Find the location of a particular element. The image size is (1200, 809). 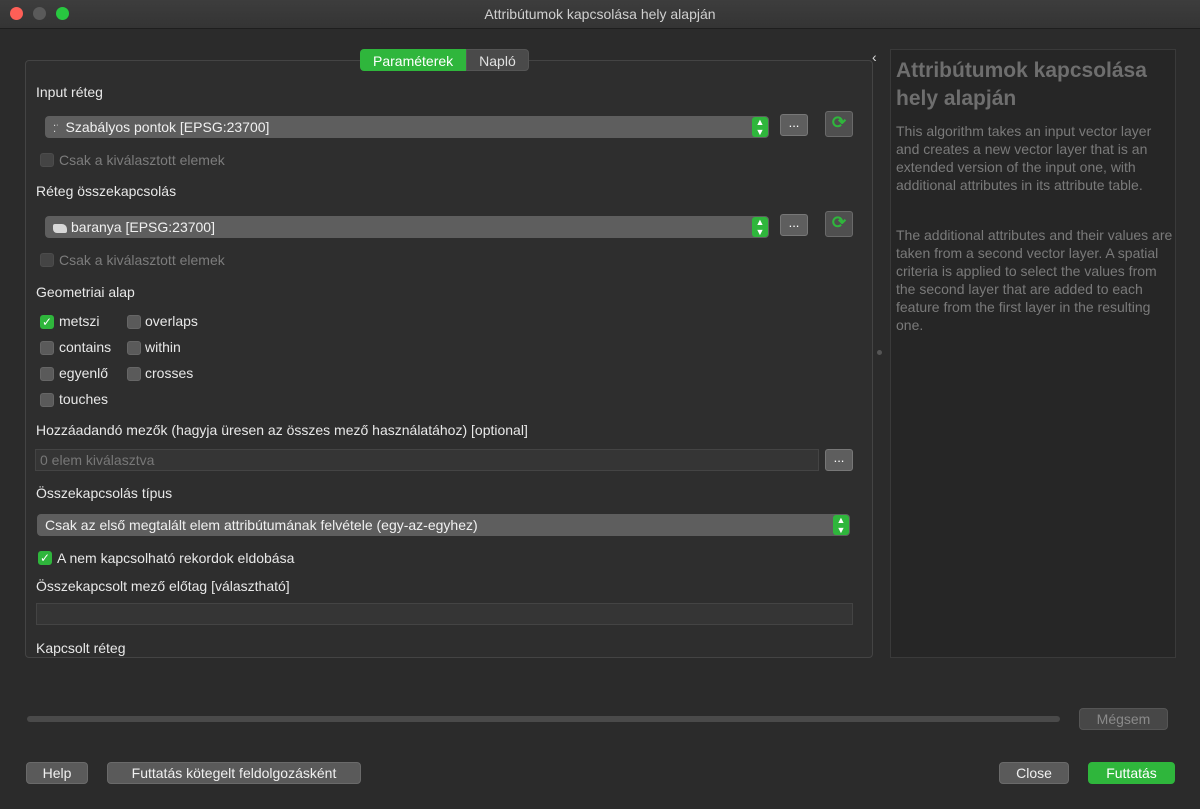

input-layer-iterate-button: ⟳ is located at coordinates (839, 124).